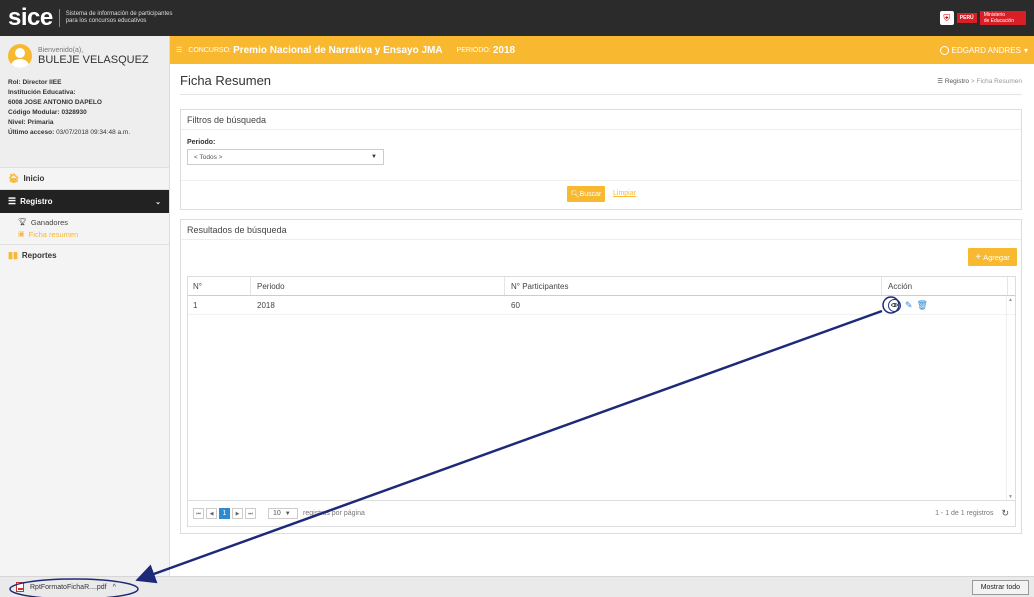 The image size is (1034, 597). Describe the element at coordinates (49, 222) in the screenshot. I see `nav-ganadores-label: Ganadores` at that location.